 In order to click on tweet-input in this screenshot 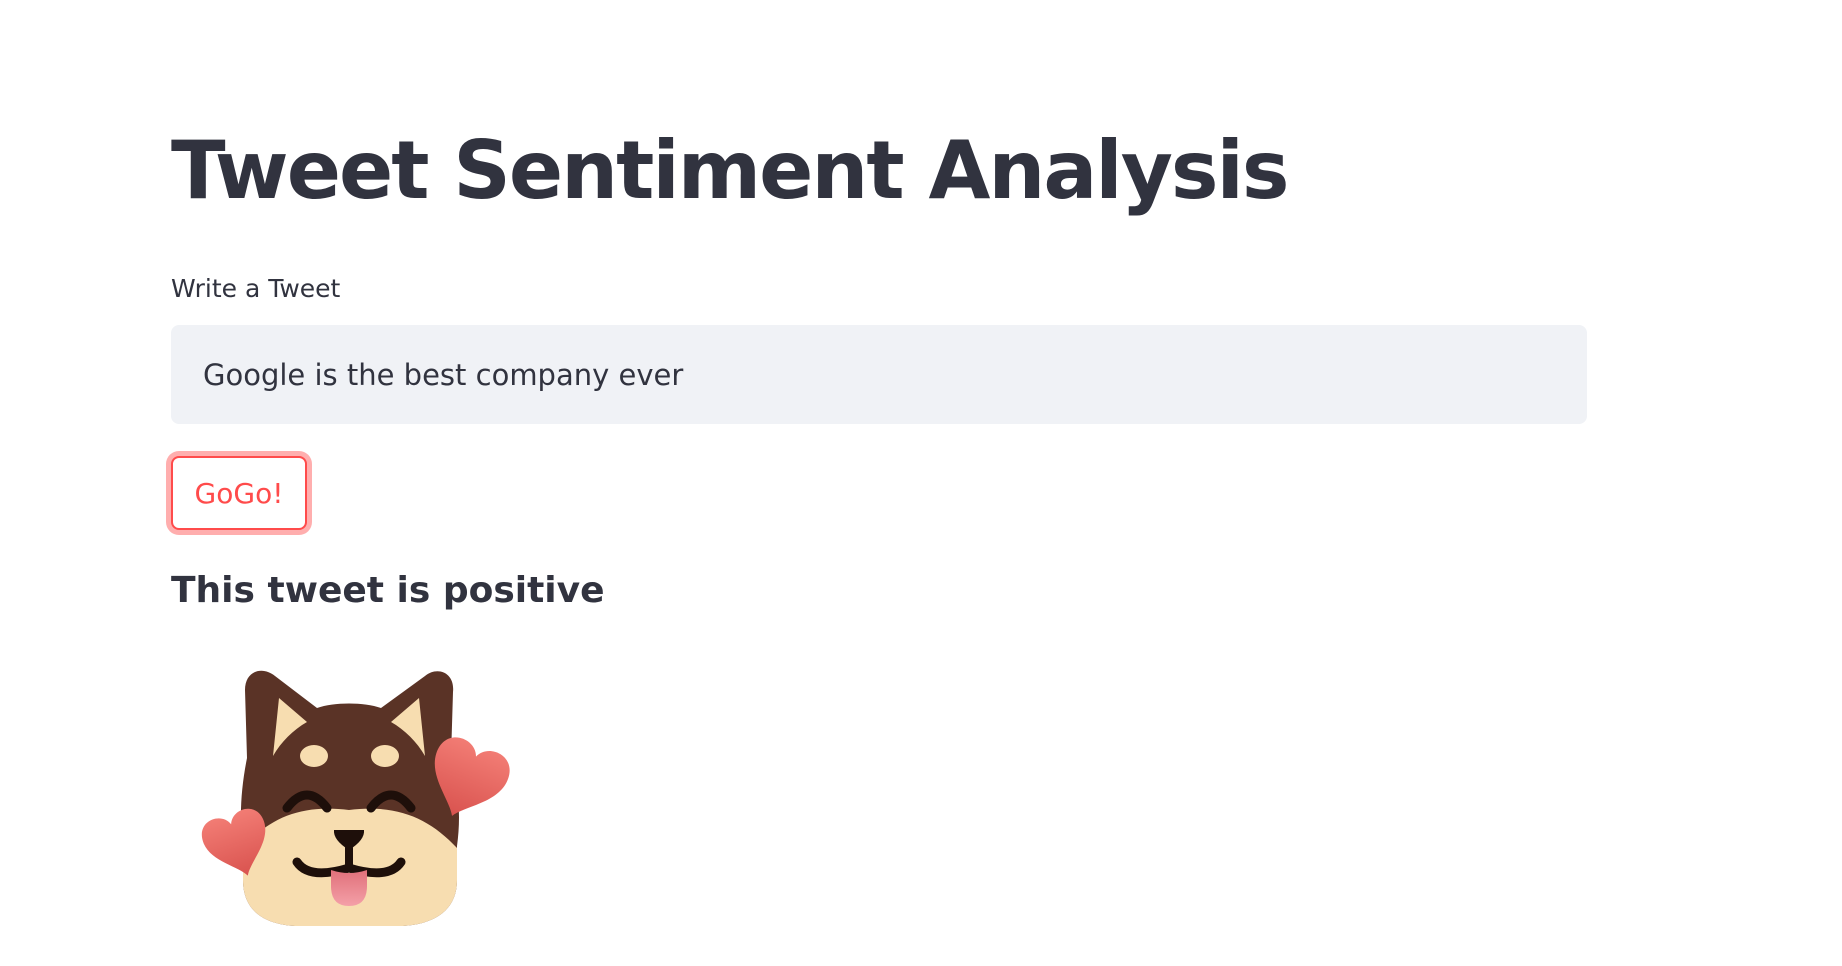, I will do `click(879, 374)`.